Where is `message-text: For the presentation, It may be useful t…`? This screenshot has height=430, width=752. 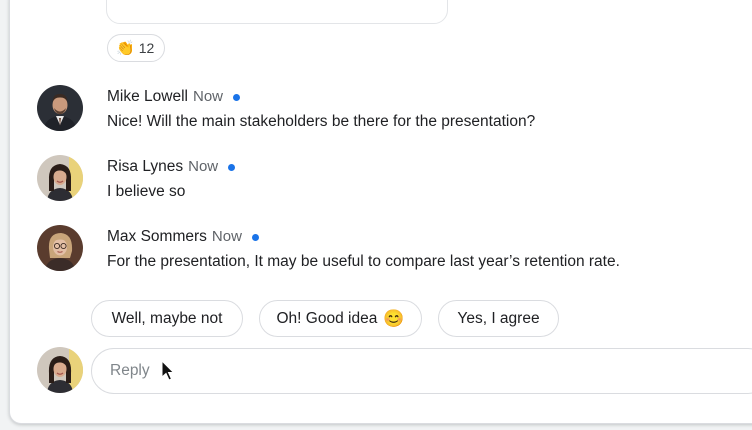 message-text: For the presentation, It may be useful t… is located at coordinates (363, 261).